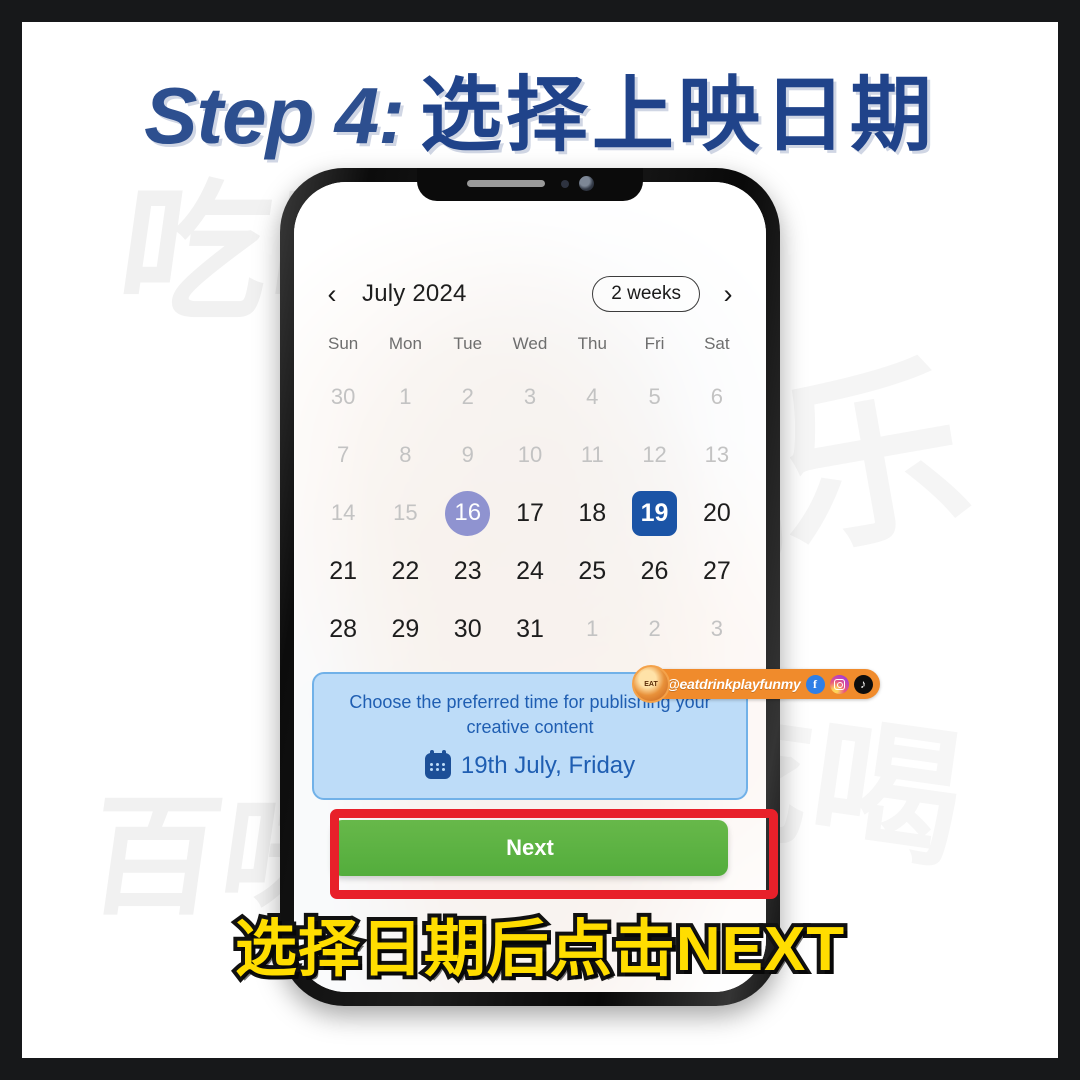  I want to click on calendar-day-normal: 27, so click(716, 571).